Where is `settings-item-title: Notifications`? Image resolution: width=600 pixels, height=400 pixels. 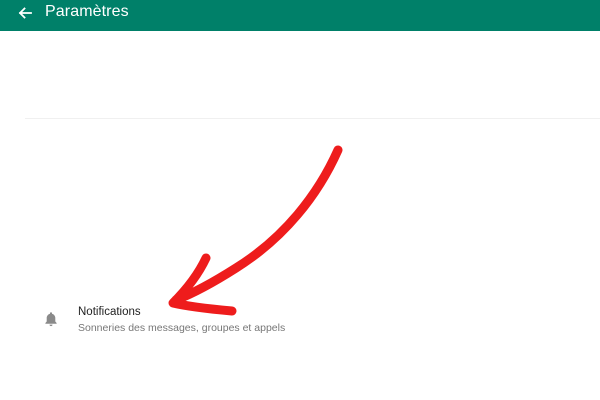 settings-item-title: Notifications is located at coordinates (109, 312).